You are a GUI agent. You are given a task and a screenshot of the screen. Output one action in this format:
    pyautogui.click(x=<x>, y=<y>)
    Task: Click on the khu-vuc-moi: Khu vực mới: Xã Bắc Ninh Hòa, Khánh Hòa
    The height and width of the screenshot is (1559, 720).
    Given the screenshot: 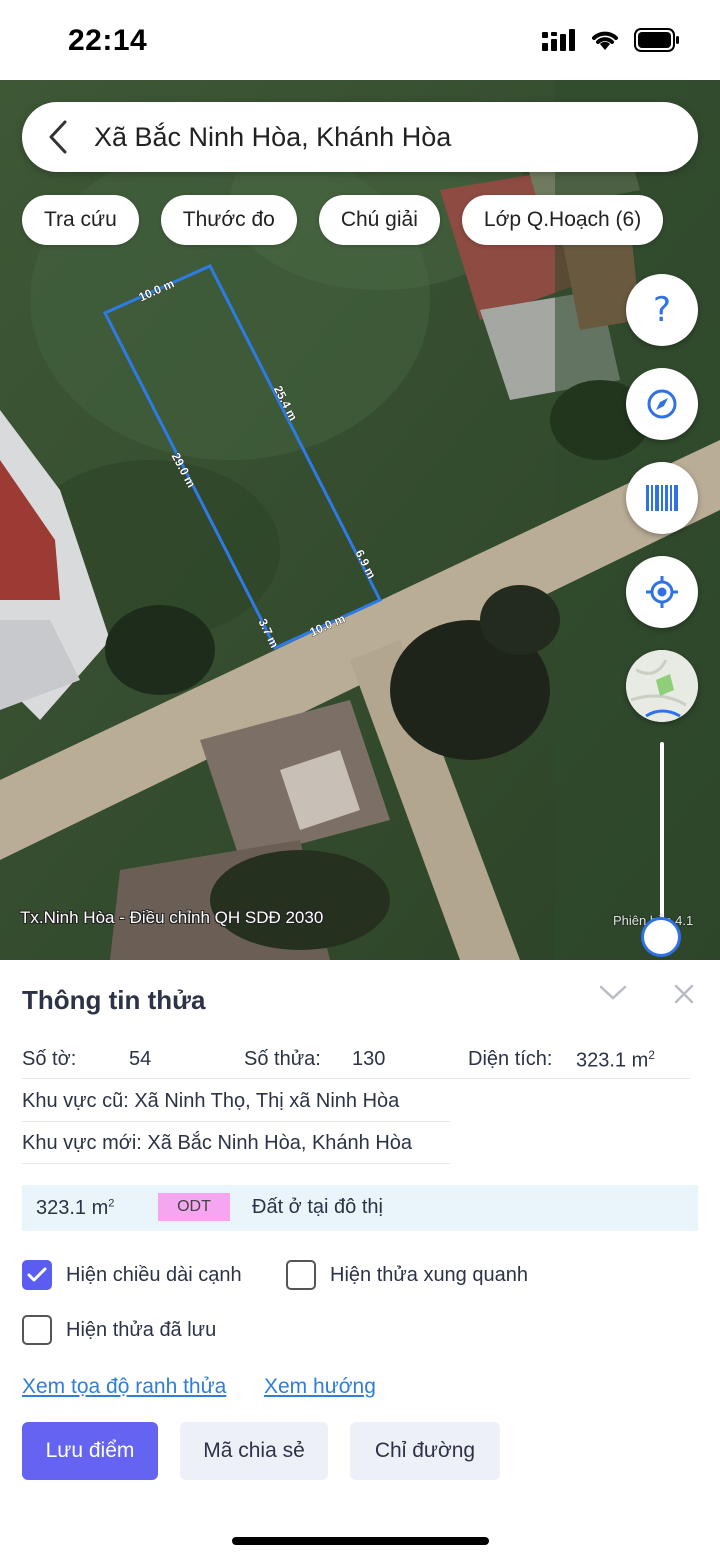 What is the action you would take?
    pyautogui.click(x=217, y=1143)
    